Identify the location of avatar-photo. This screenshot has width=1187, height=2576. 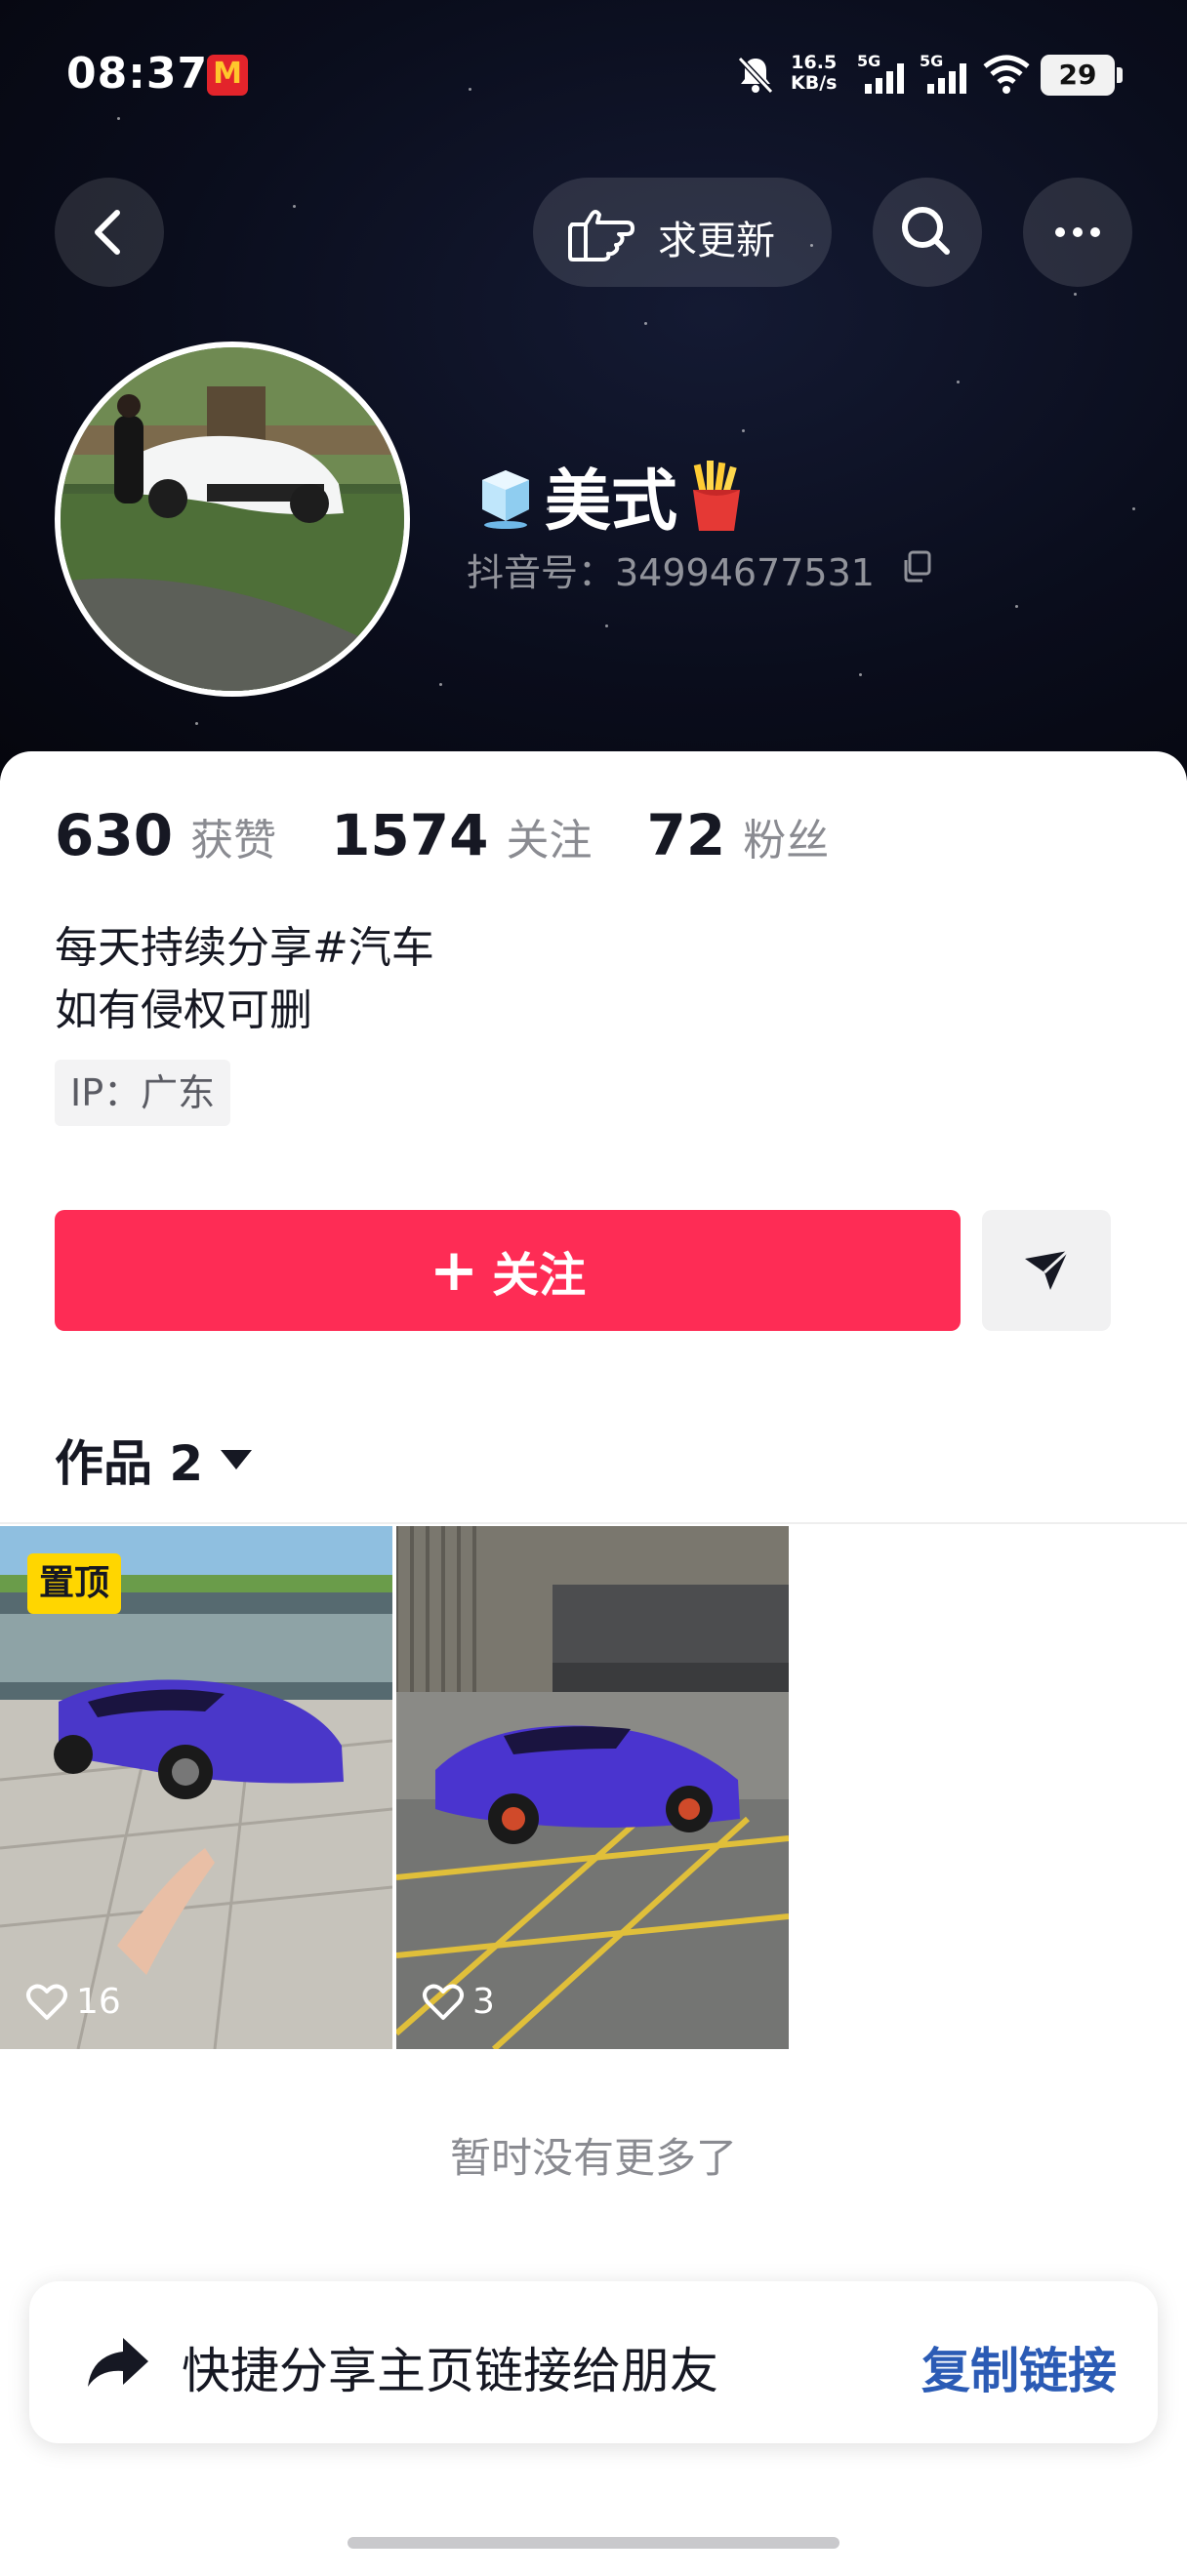
(232, 519).